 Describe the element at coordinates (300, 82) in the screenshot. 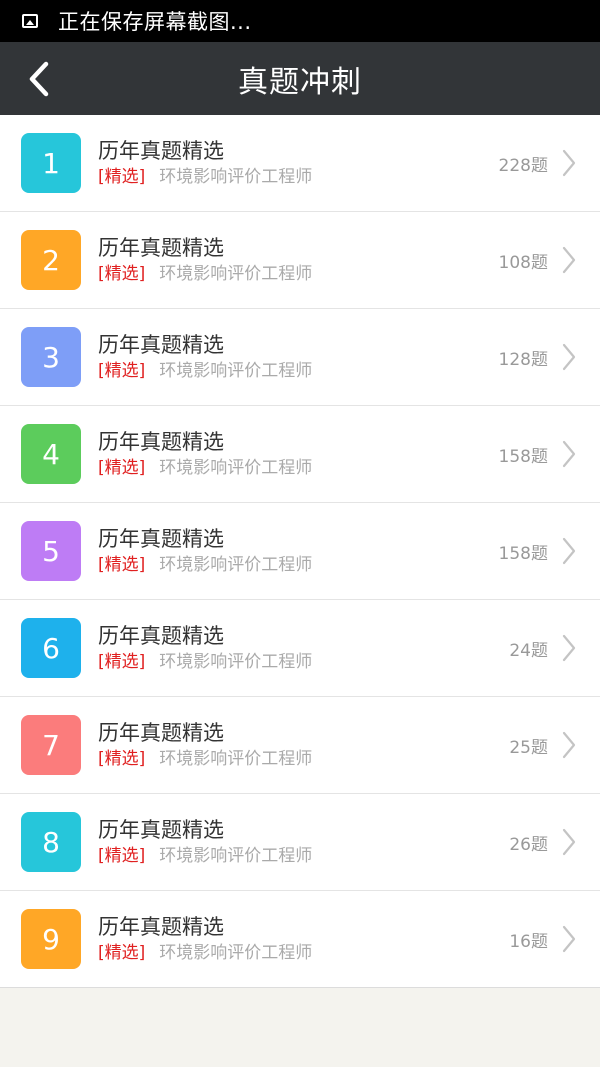

I see `page-title: 真题冲刺` at that location.